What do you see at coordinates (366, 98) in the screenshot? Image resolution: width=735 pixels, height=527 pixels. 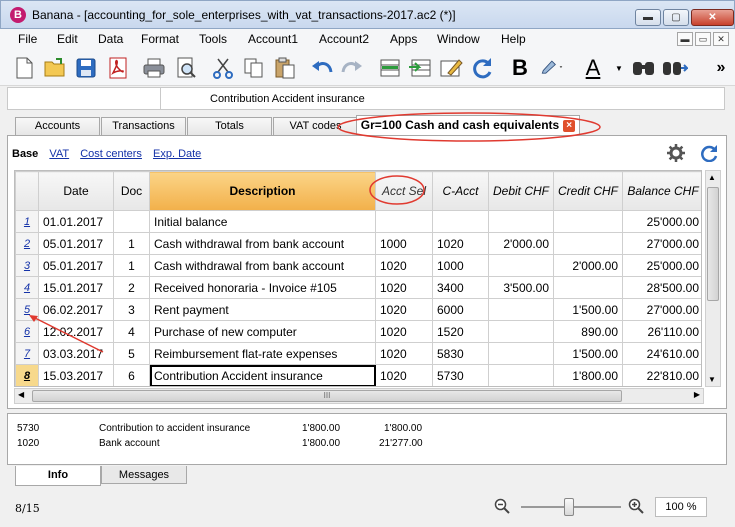 I see `cell-content-bar: Contribution Accident insurance` at bounding box center [366, 98].